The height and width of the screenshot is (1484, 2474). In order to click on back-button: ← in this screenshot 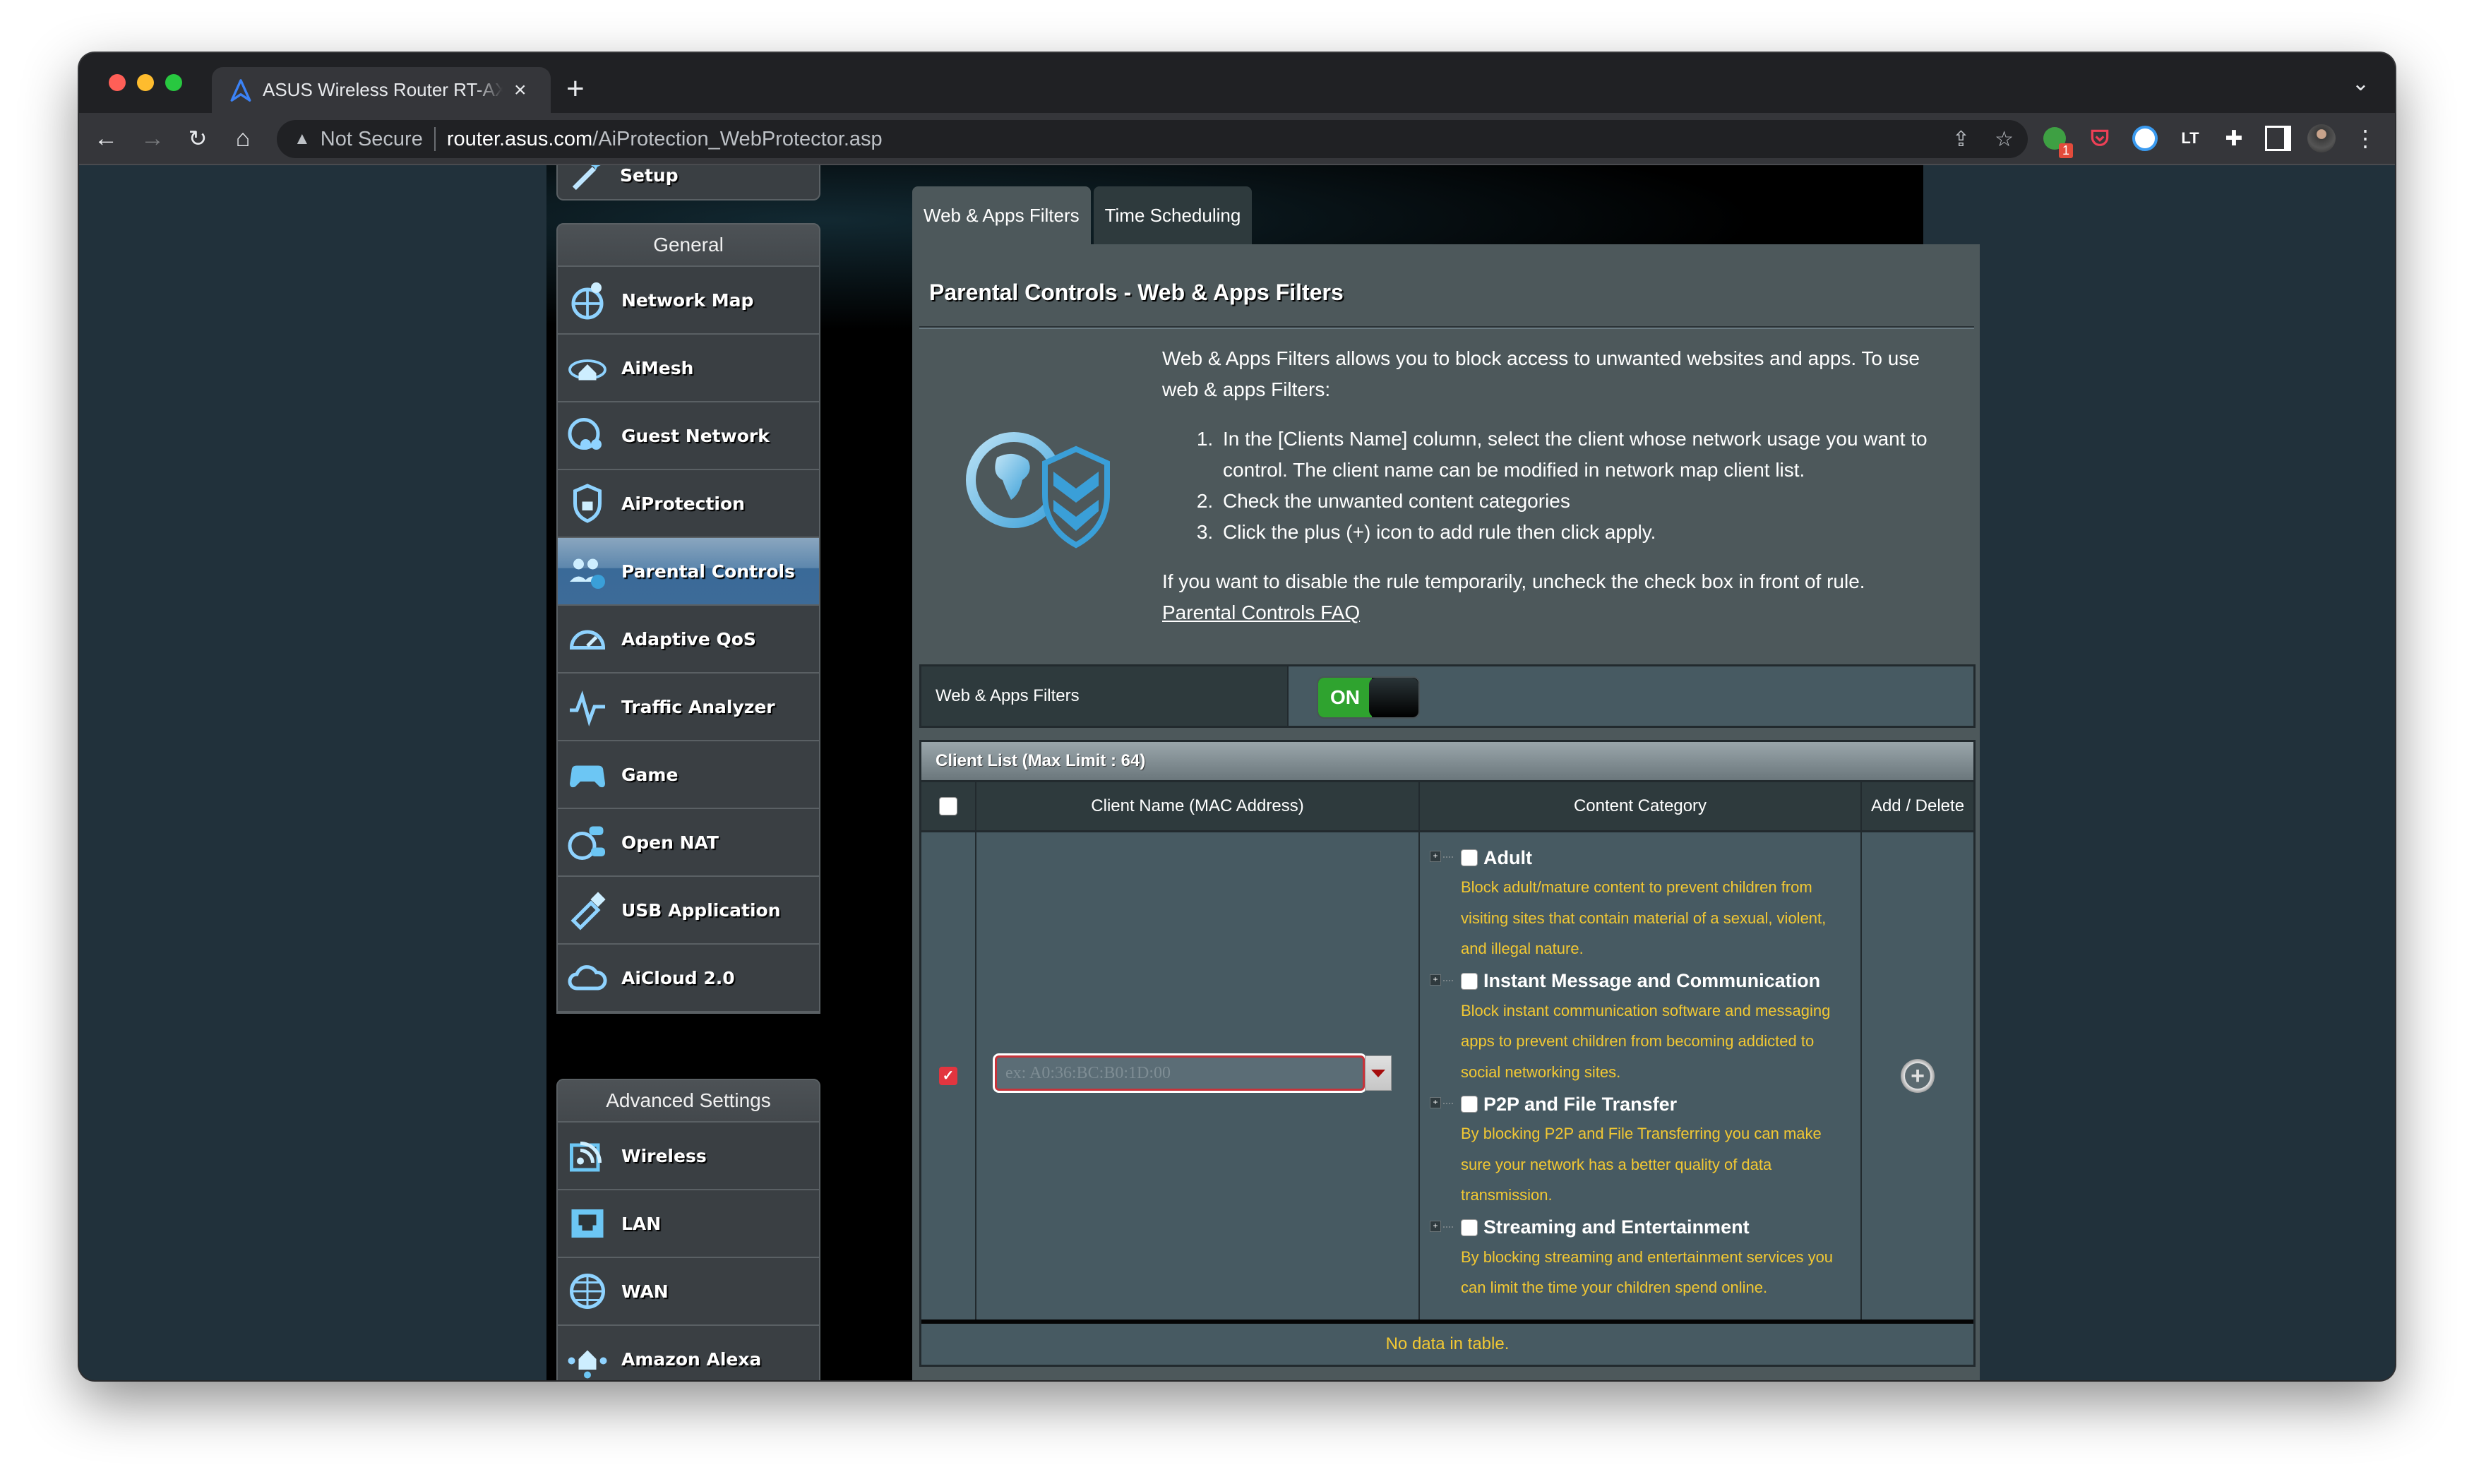, I will do `click(105, 139)`.